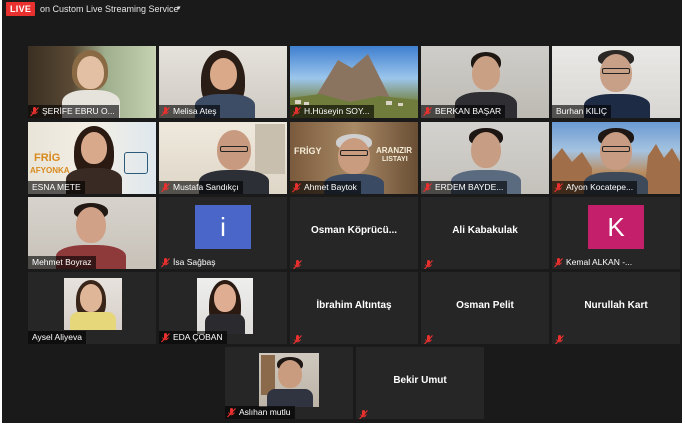 The height and width of the screenshot is (427, 685). I want to click on avatar: i, so click(223, 227).